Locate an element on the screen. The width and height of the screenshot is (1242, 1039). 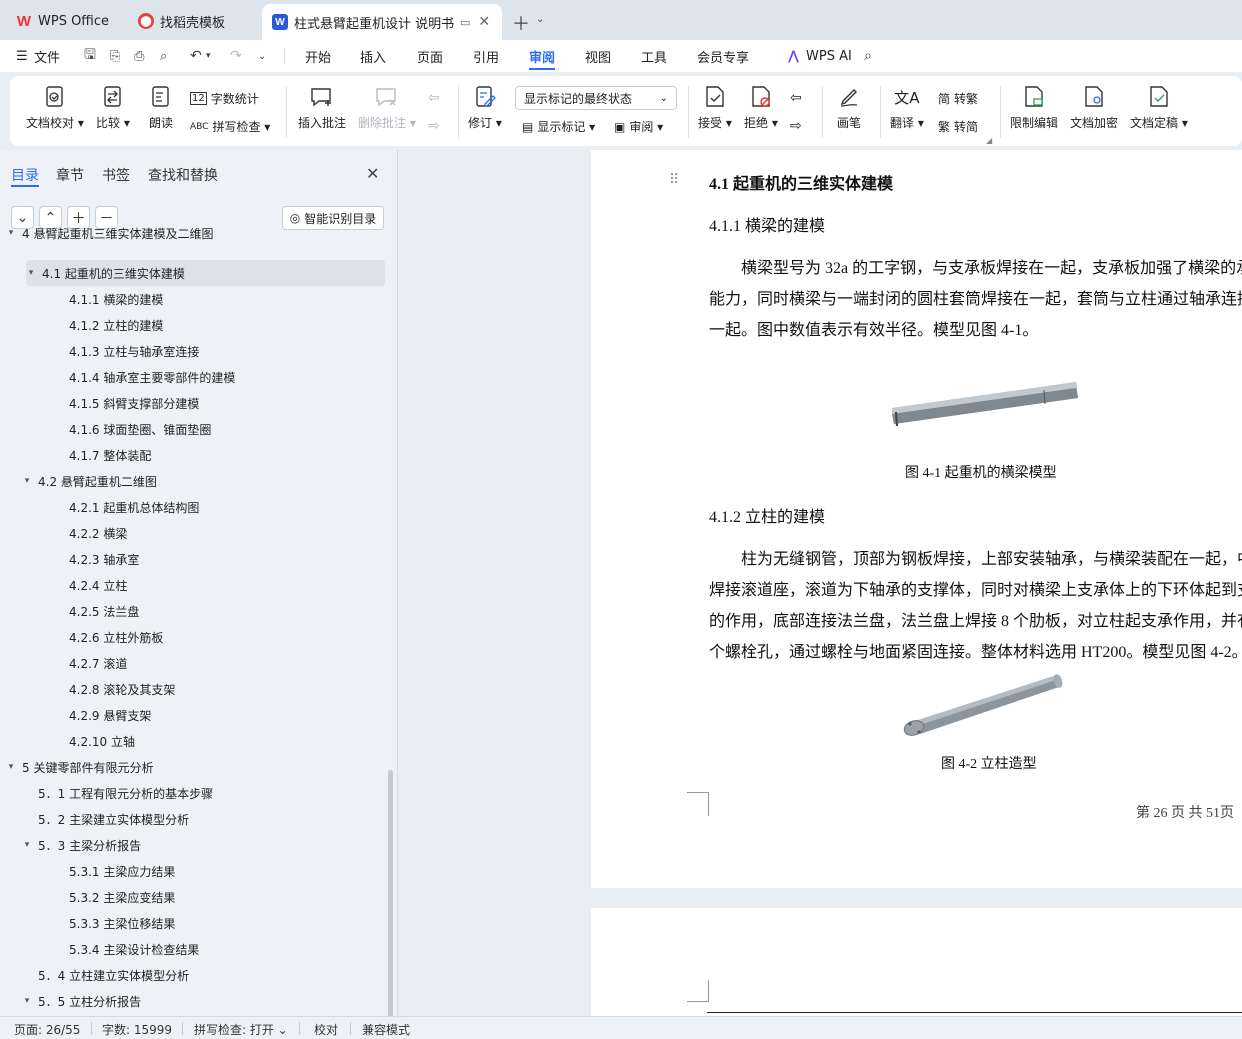
toc-item: 4.2.10 立轴 is located at coordinates (193, 741).